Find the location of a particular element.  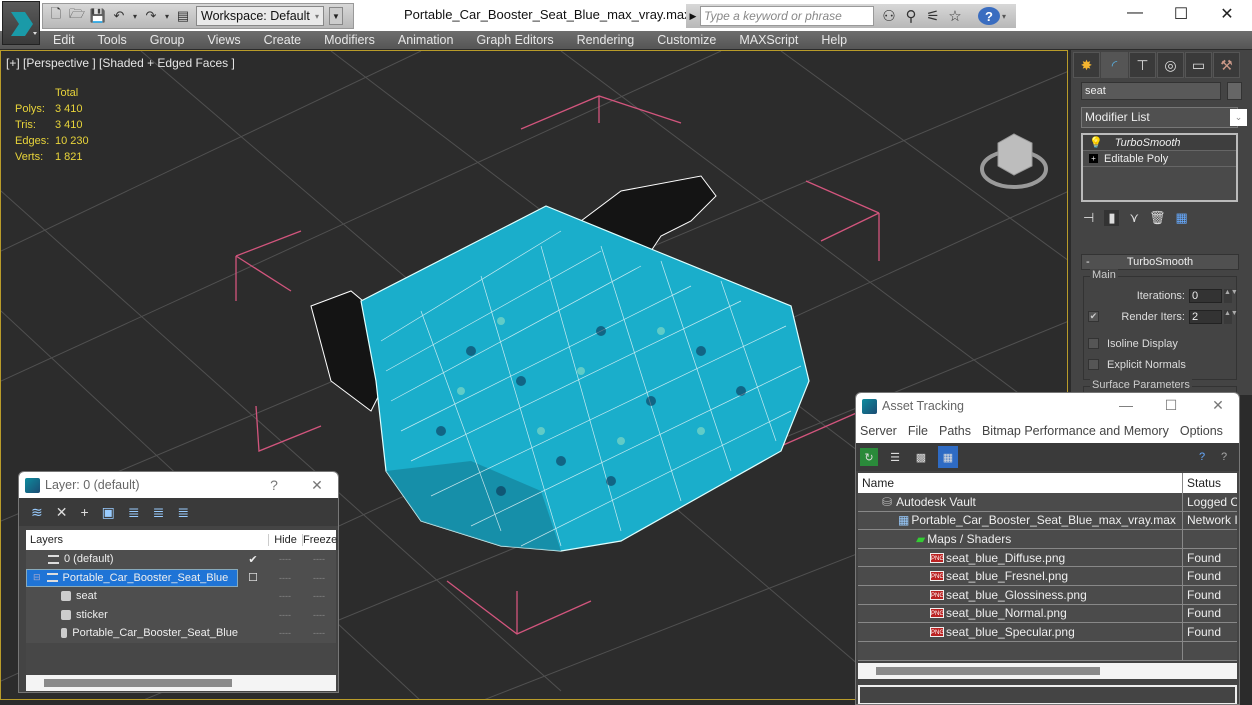

configure-modifier-sets-icon: ▦ is located at coordinates (1182, 218).